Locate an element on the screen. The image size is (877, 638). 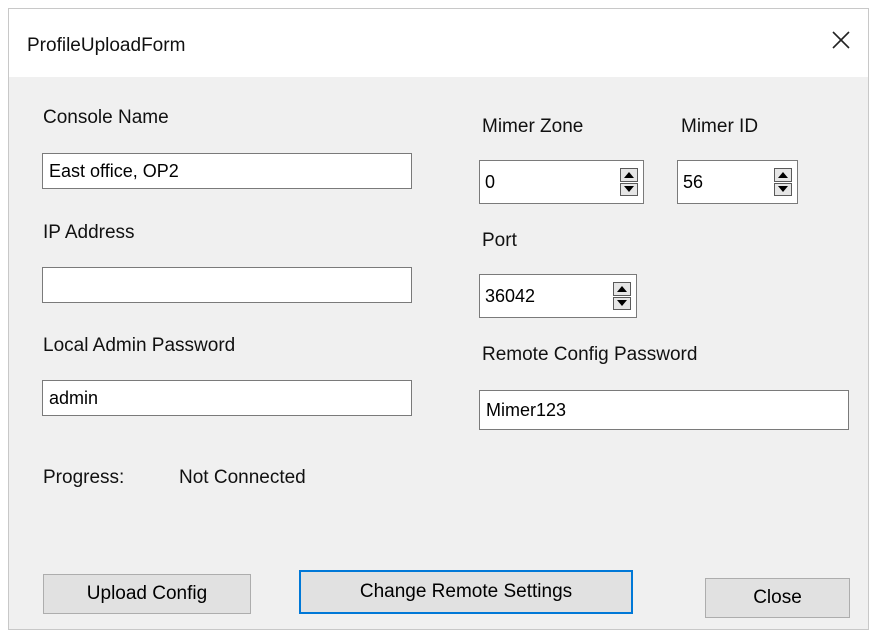
ip-address-input is located at coordinates (227, 285).